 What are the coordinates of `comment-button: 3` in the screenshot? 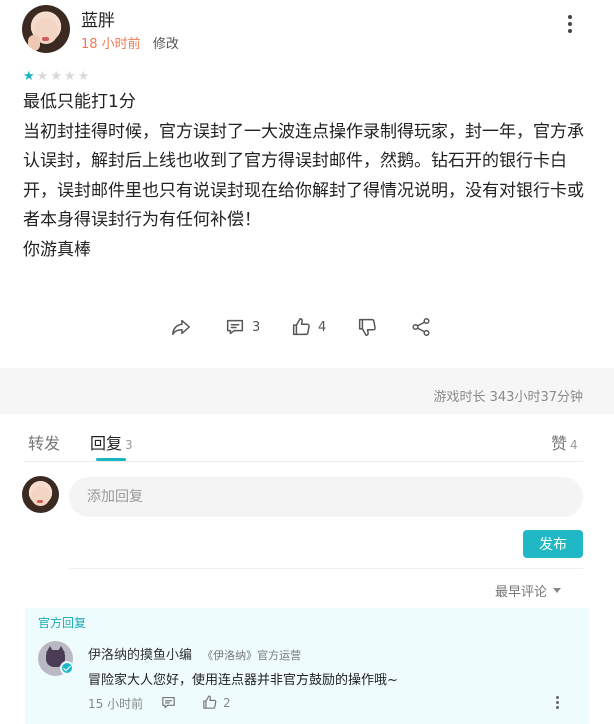 It's located at (242, 327).